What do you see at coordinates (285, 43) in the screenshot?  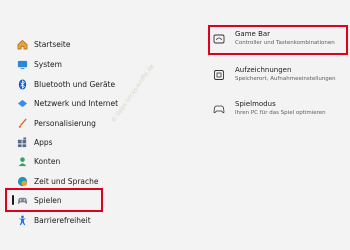 I see `setting-subtitle: Controller und Tastenkombinationen` at bounding box center [285, 43].